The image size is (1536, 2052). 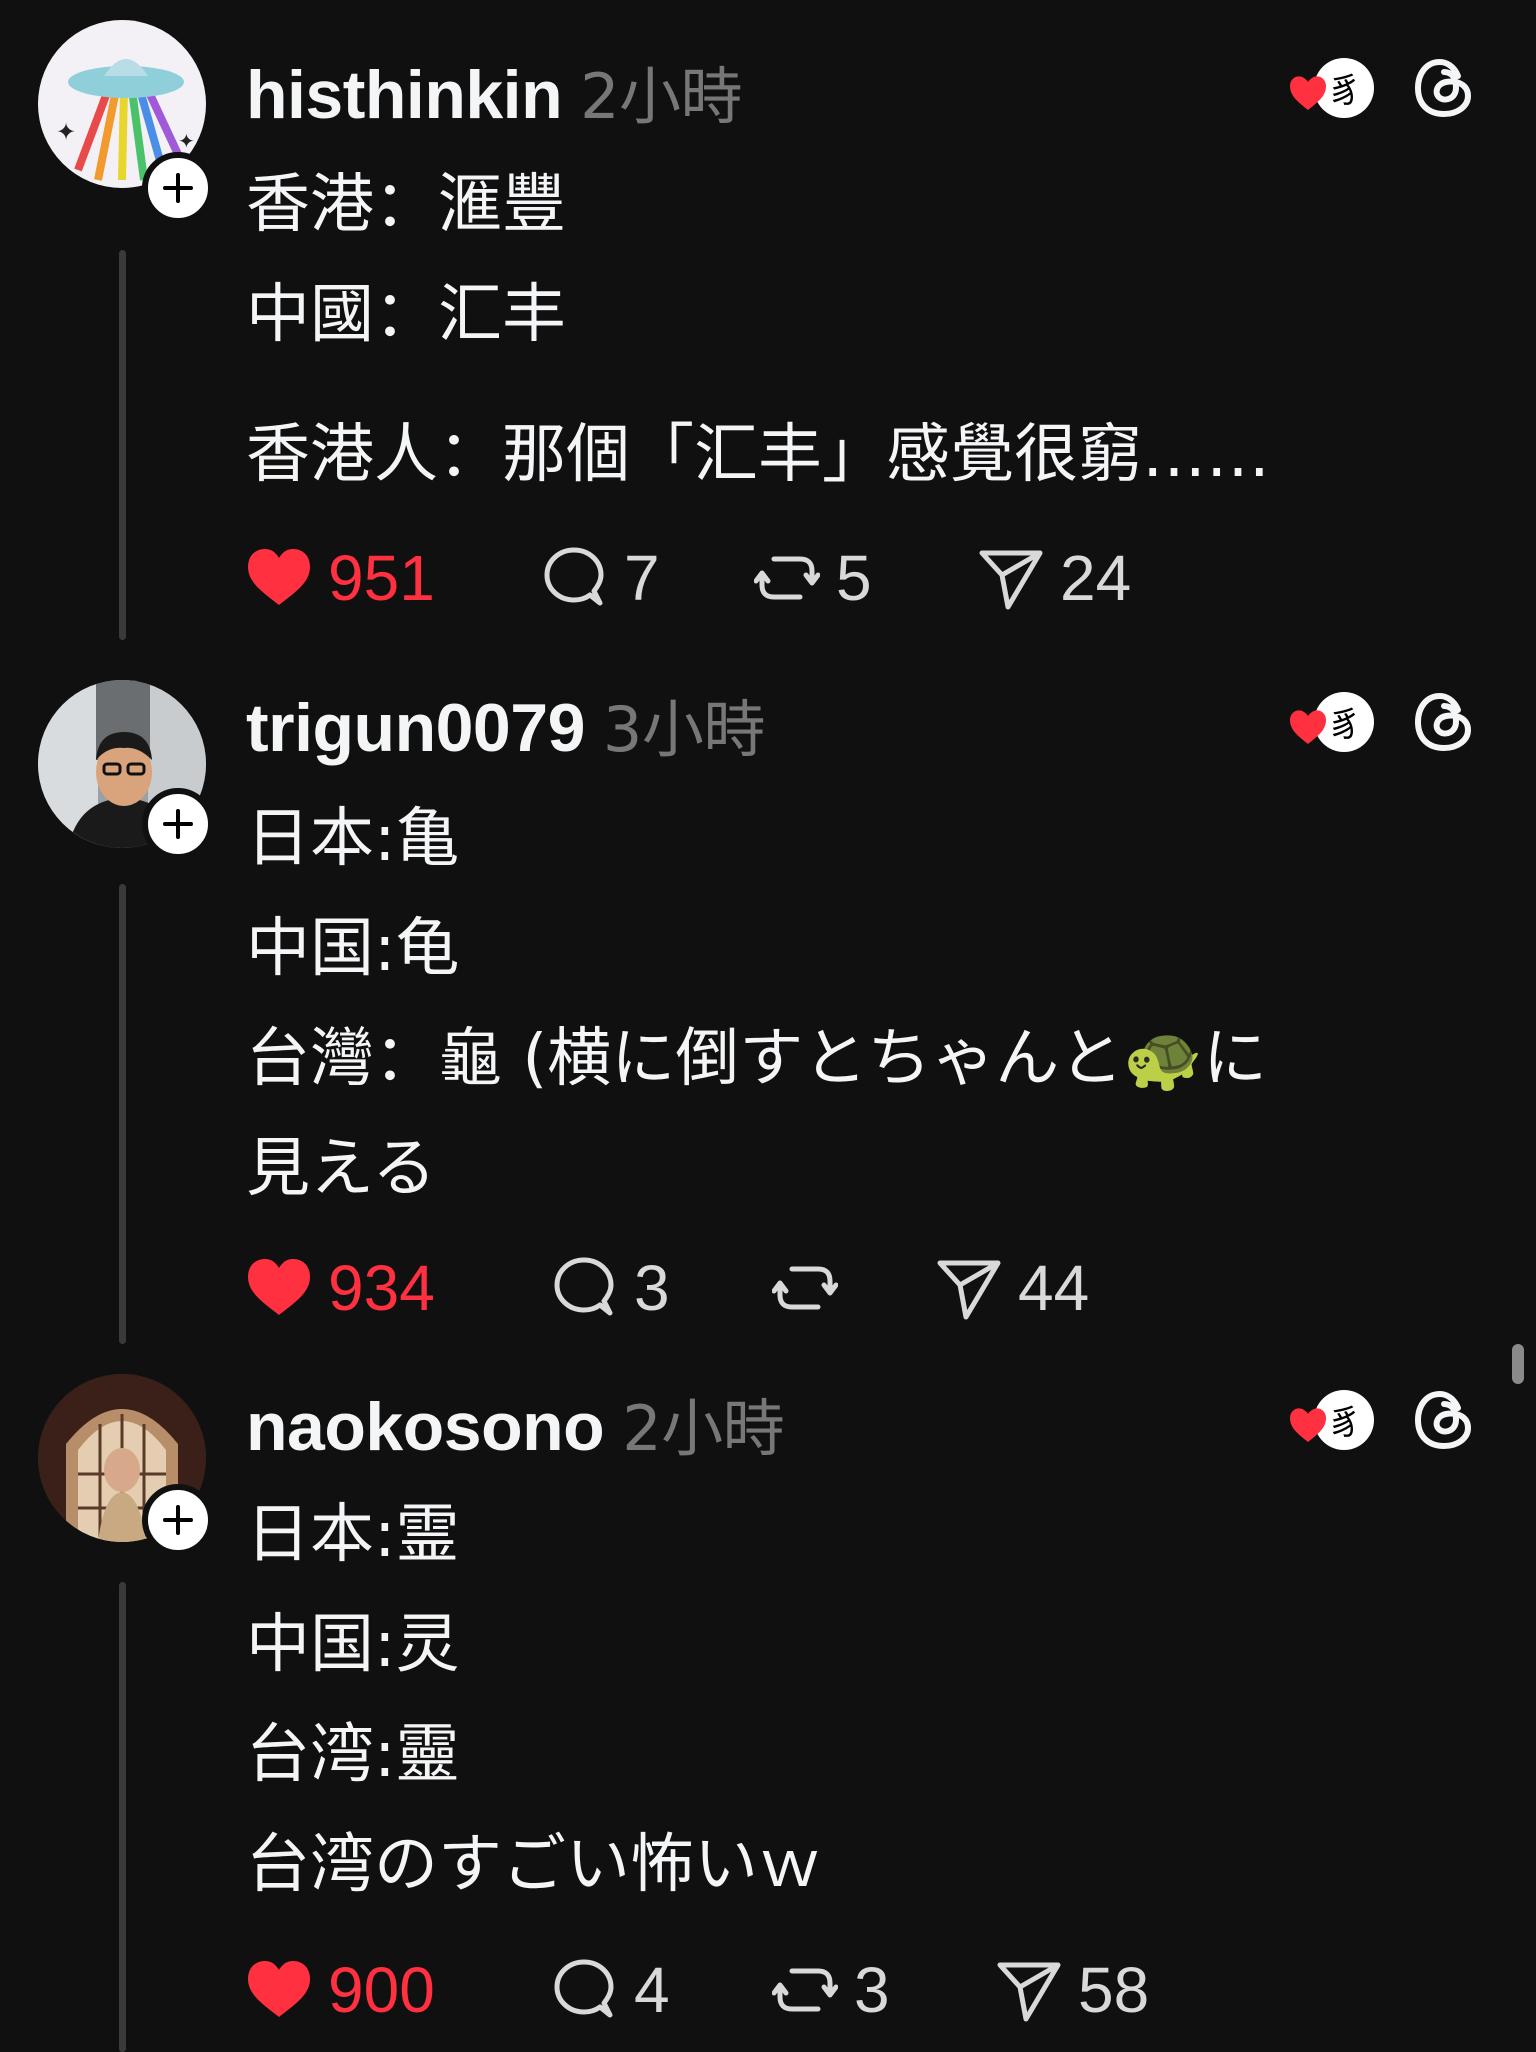 What do you see at coordinates (1518, 1364) in the screenshot?
I see `scrollbar` at bounding box center [1518, 1364].